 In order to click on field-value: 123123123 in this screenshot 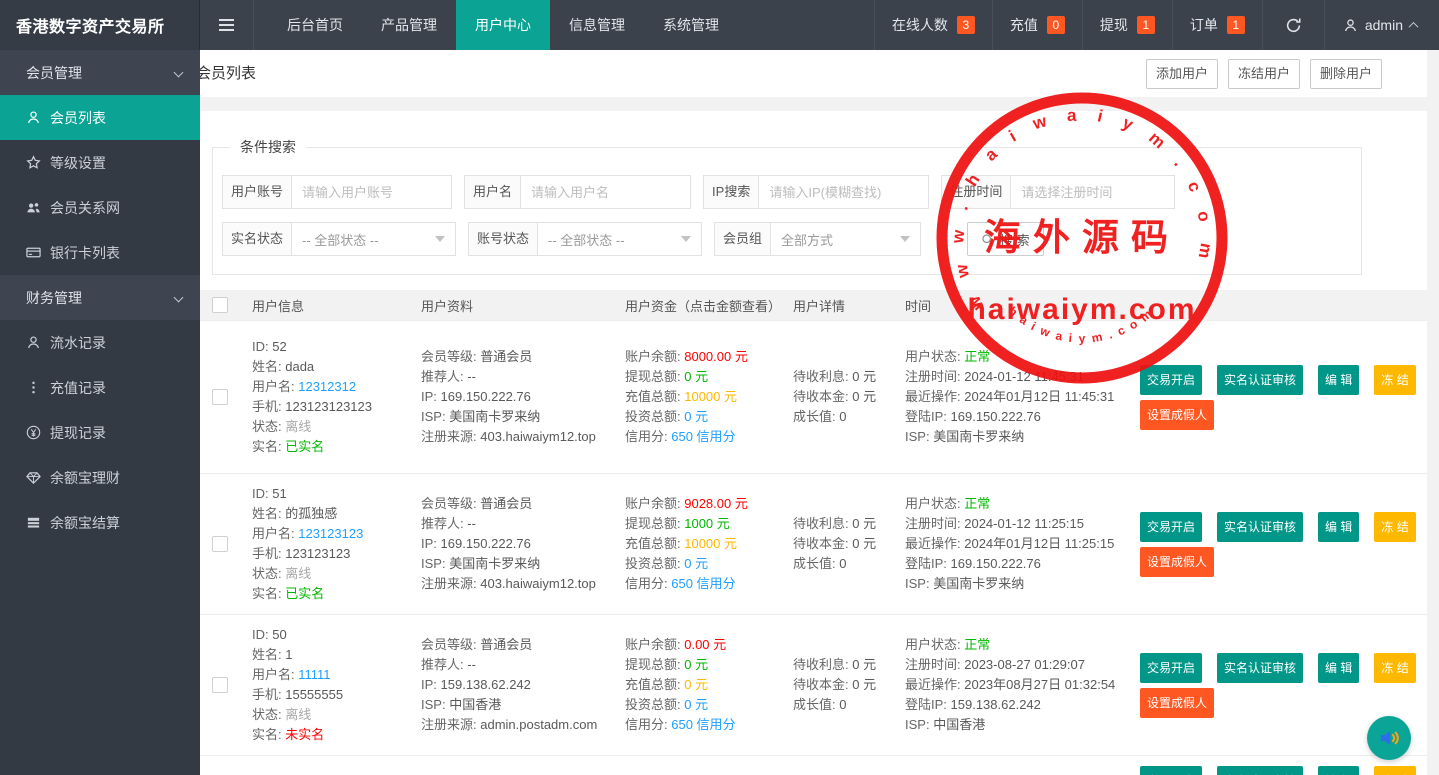, I will do `click(330, 533)`.